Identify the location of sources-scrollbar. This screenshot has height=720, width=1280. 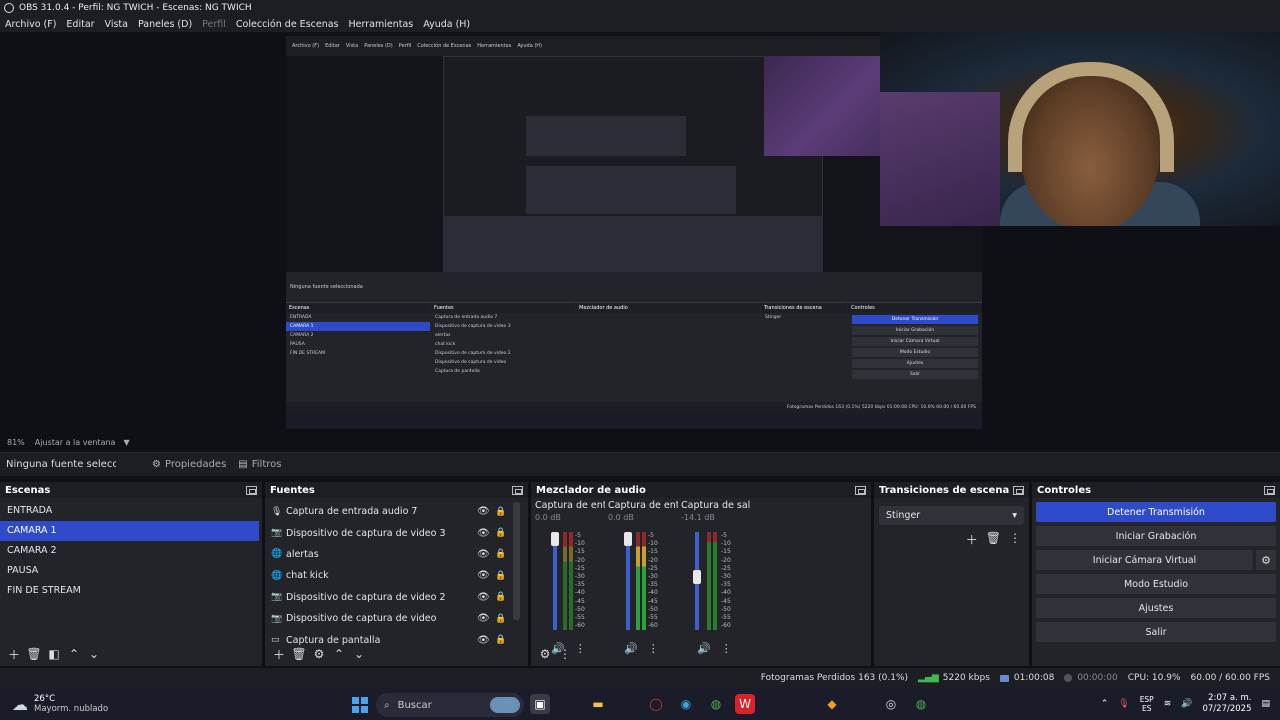
(516, 561).